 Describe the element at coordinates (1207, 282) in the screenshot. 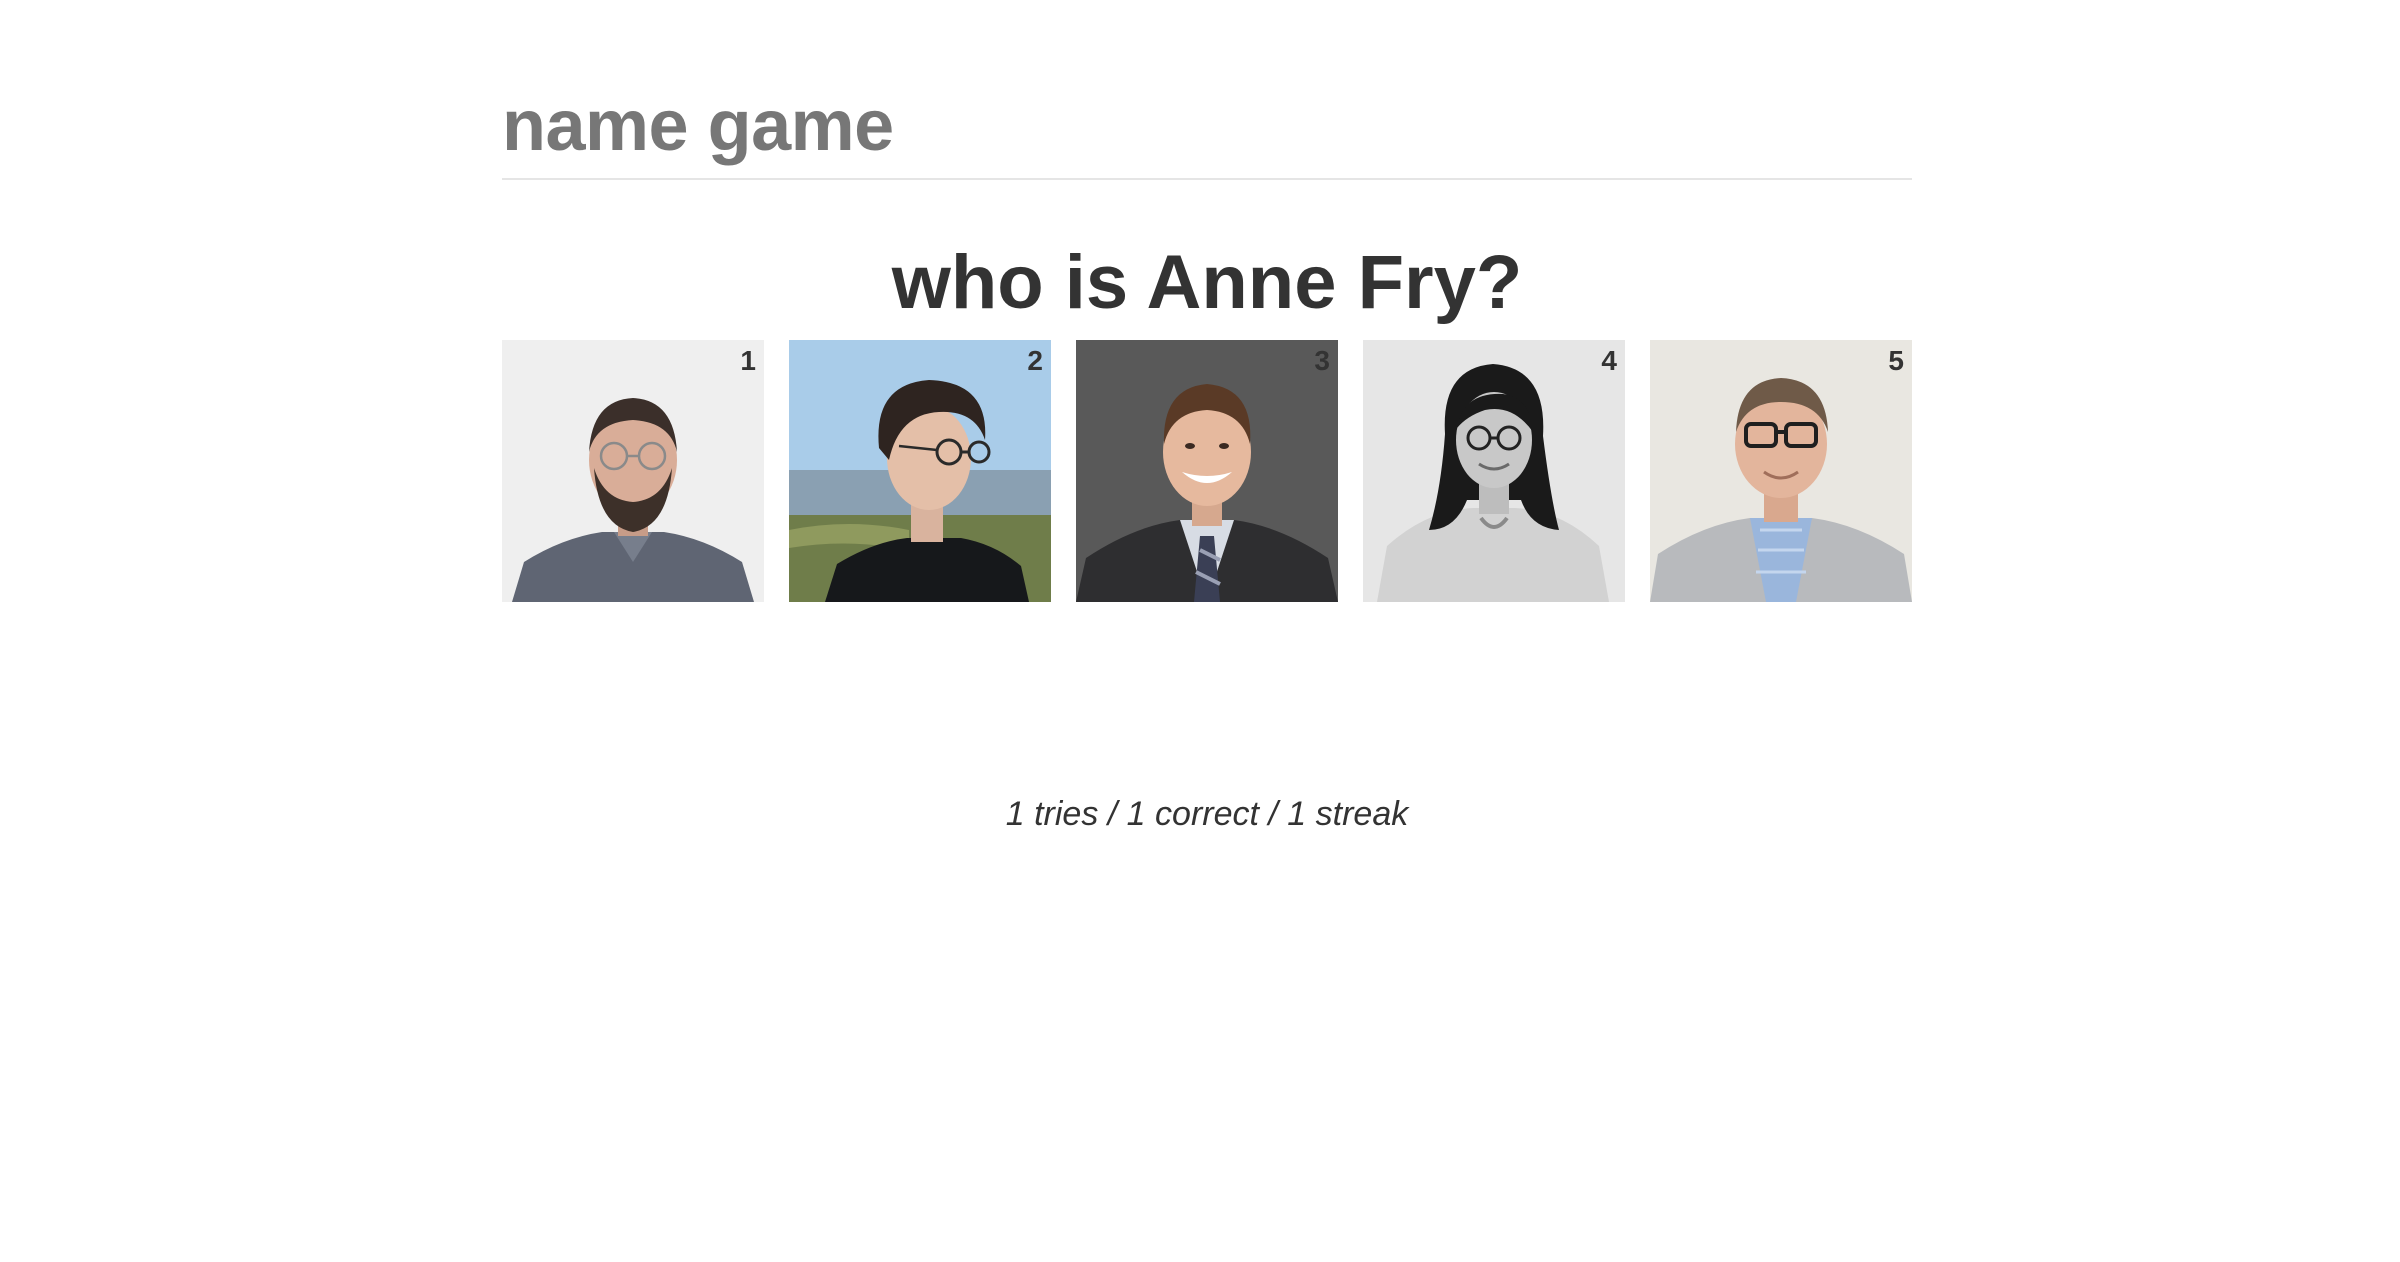

I see `question-heading: who is Anne Fry?` at that location.